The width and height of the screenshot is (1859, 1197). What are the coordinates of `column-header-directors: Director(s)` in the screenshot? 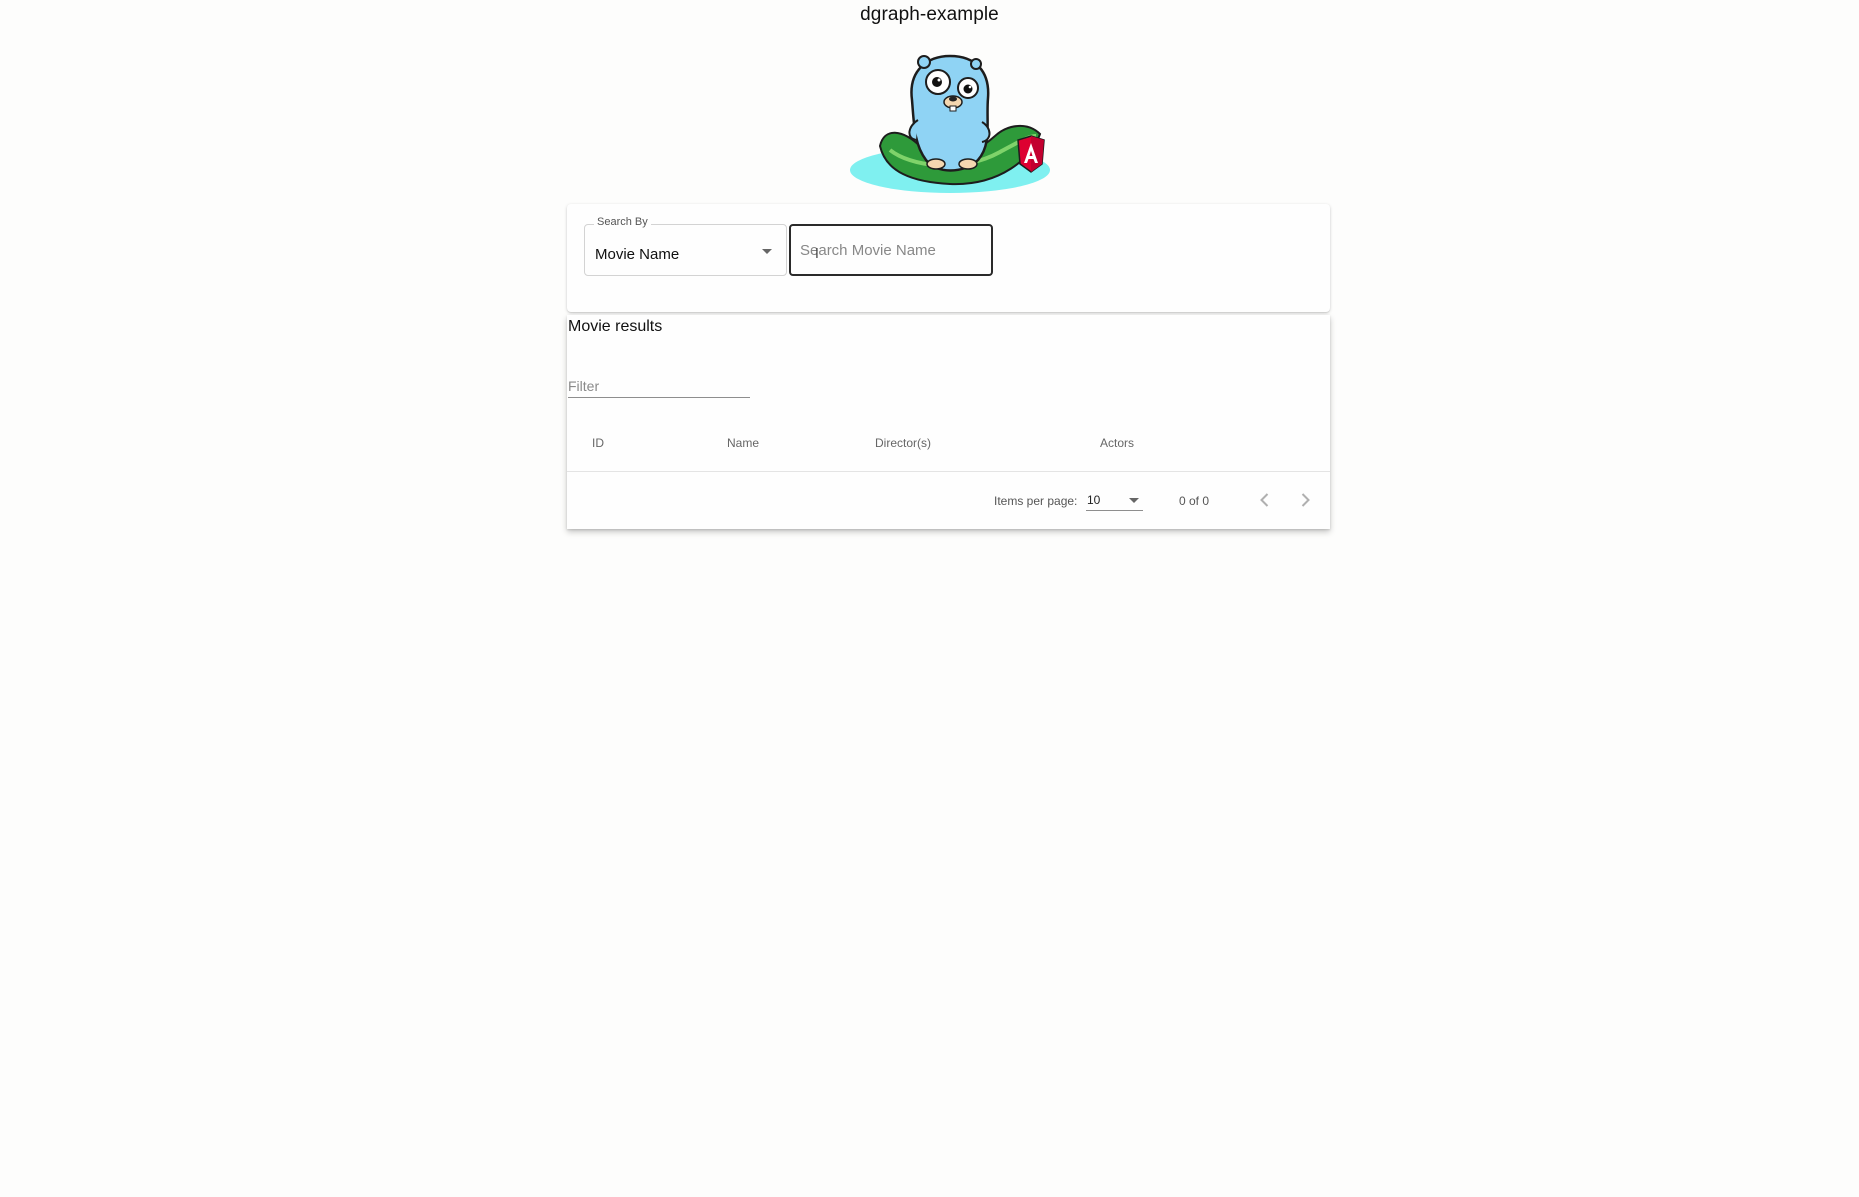 It's located at (903, 443).